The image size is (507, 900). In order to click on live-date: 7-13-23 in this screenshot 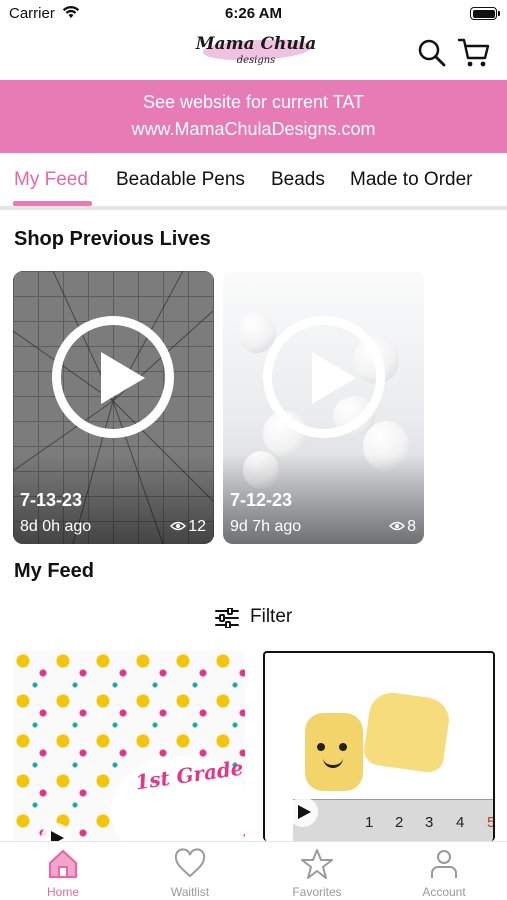, I will do `click(51, 500)`.